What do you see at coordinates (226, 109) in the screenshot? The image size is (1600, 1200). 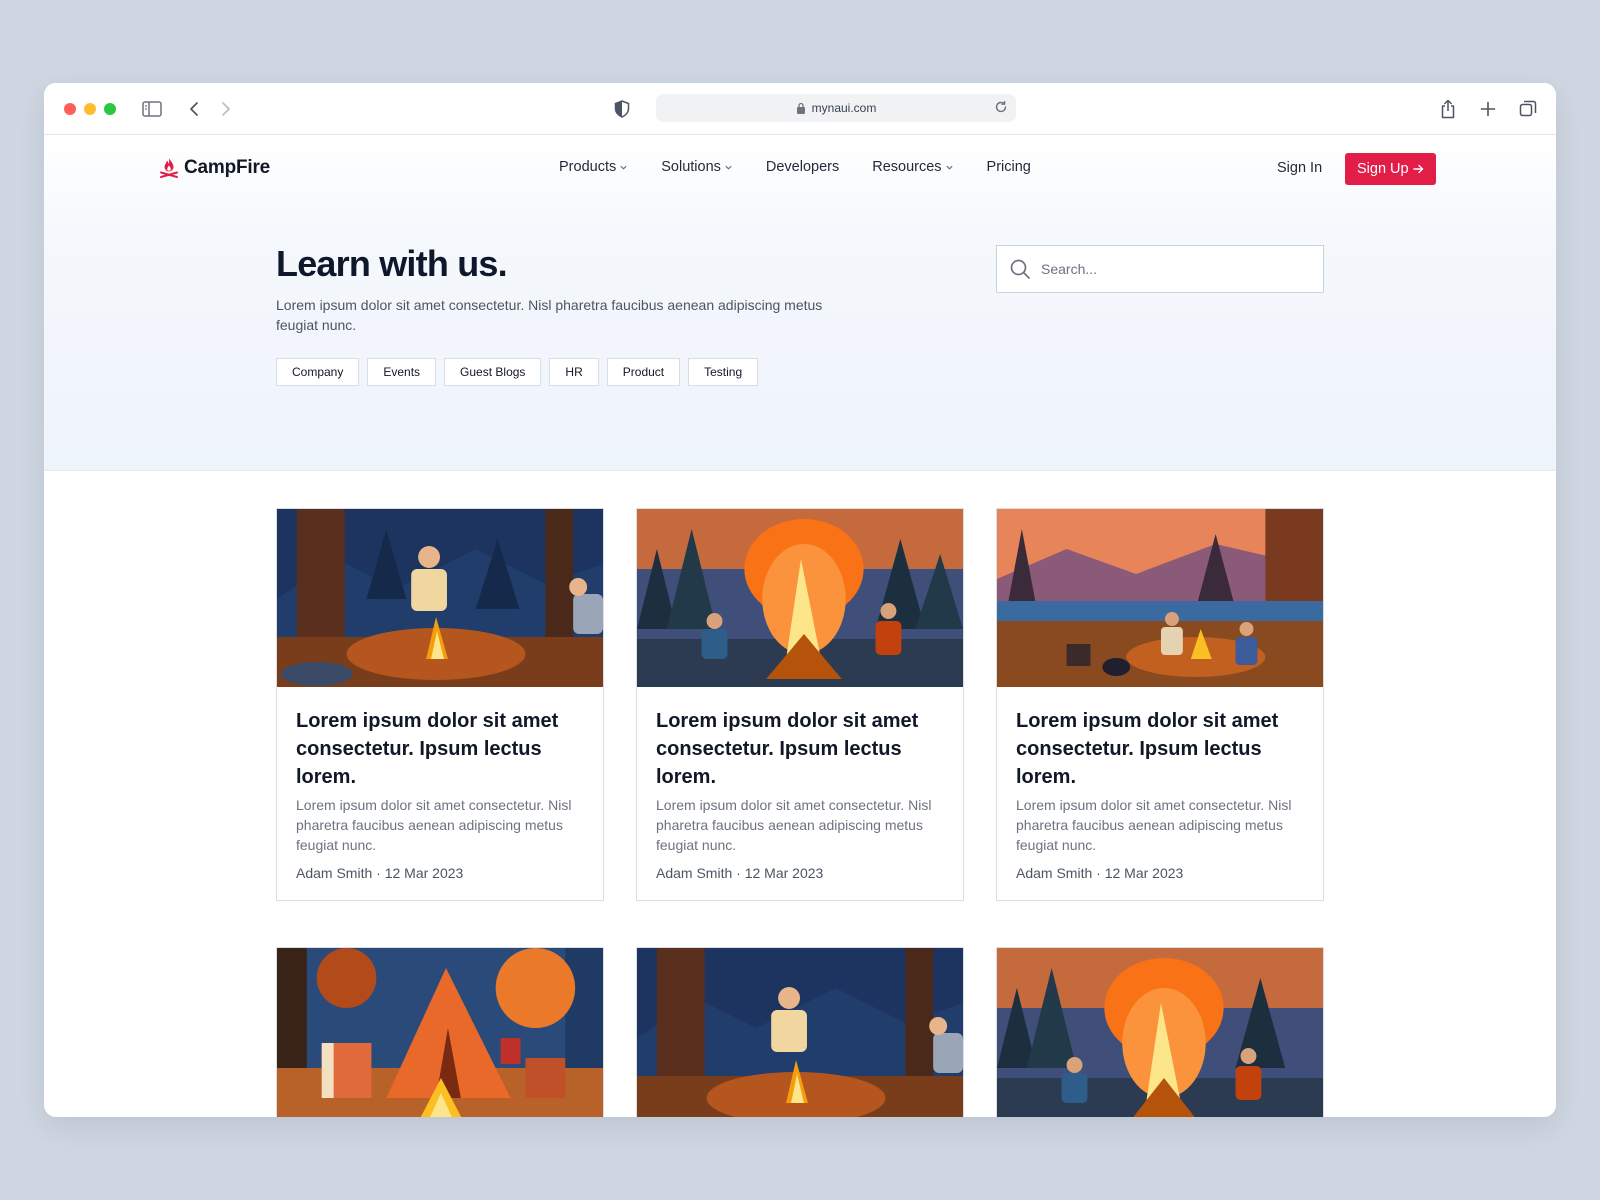 I see `forward-arrow-icon` at bounding box center [226, 109].